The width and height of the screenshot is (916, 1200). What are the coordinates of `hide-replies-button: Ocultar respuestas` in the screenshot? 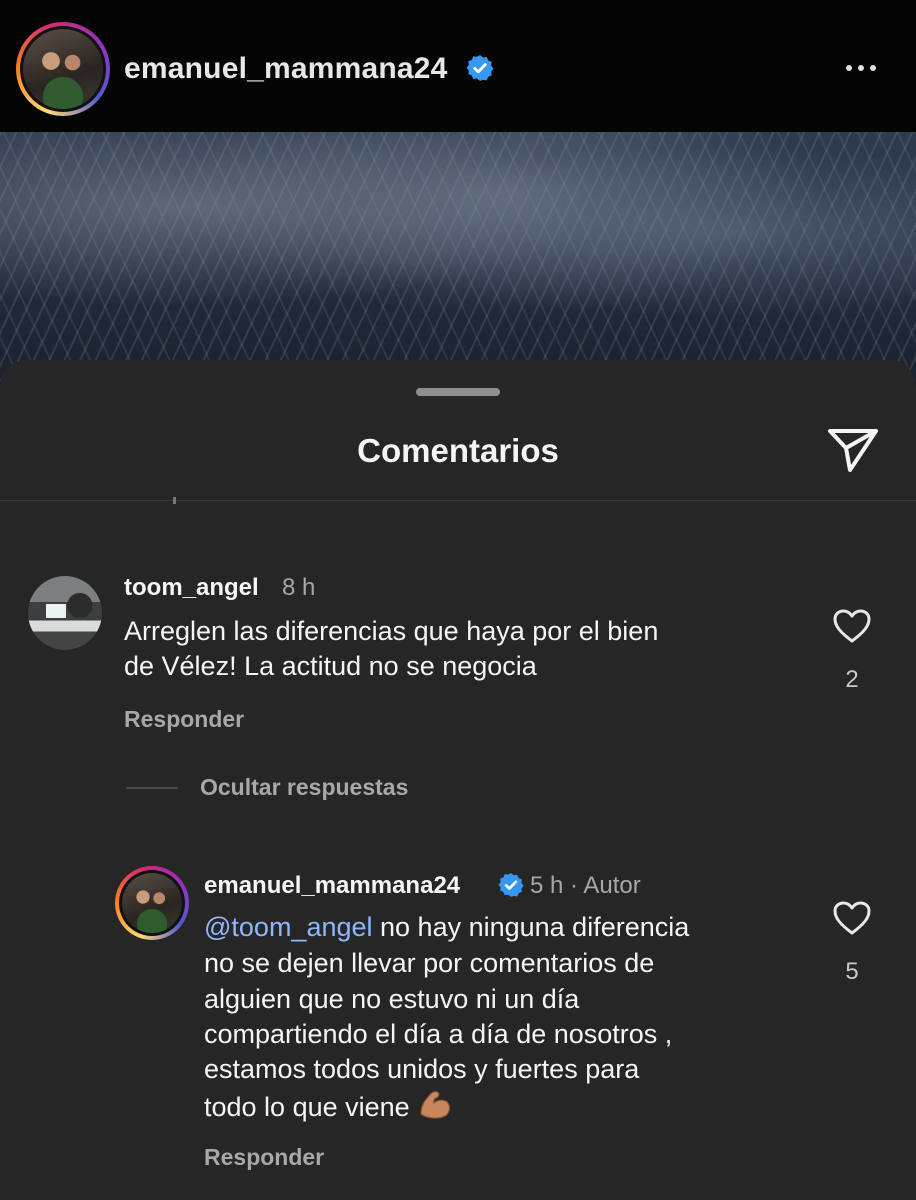 It's located at (304, 787).